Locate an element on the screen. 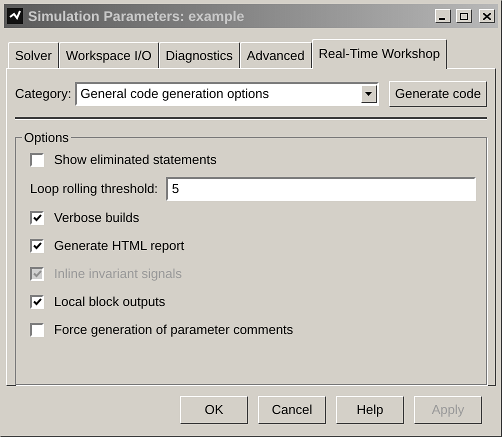 The image size is (504, 437). checkbox-label: Generate HTML report is located at coordinates (119, 246).